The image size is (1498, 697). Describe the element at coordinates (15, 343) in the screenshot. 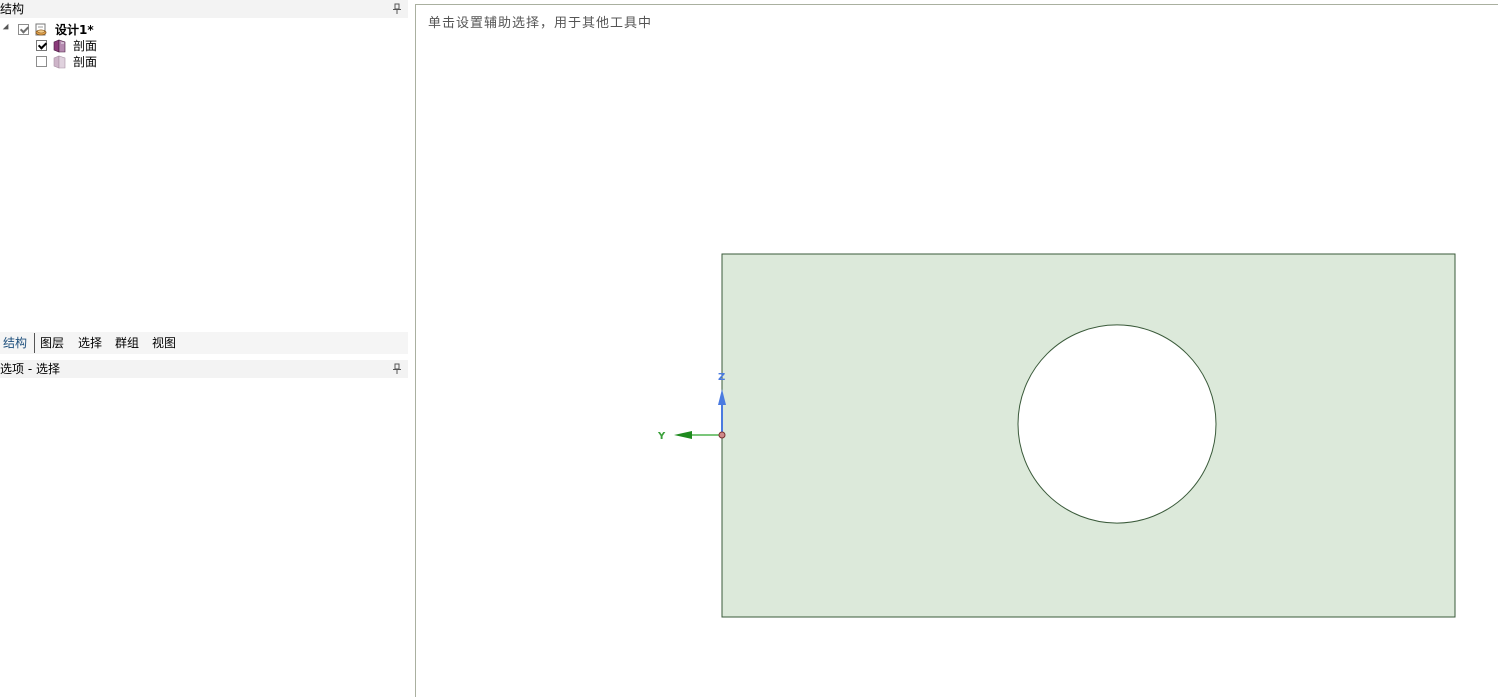

I see `tab-structure: 结构` at that location.